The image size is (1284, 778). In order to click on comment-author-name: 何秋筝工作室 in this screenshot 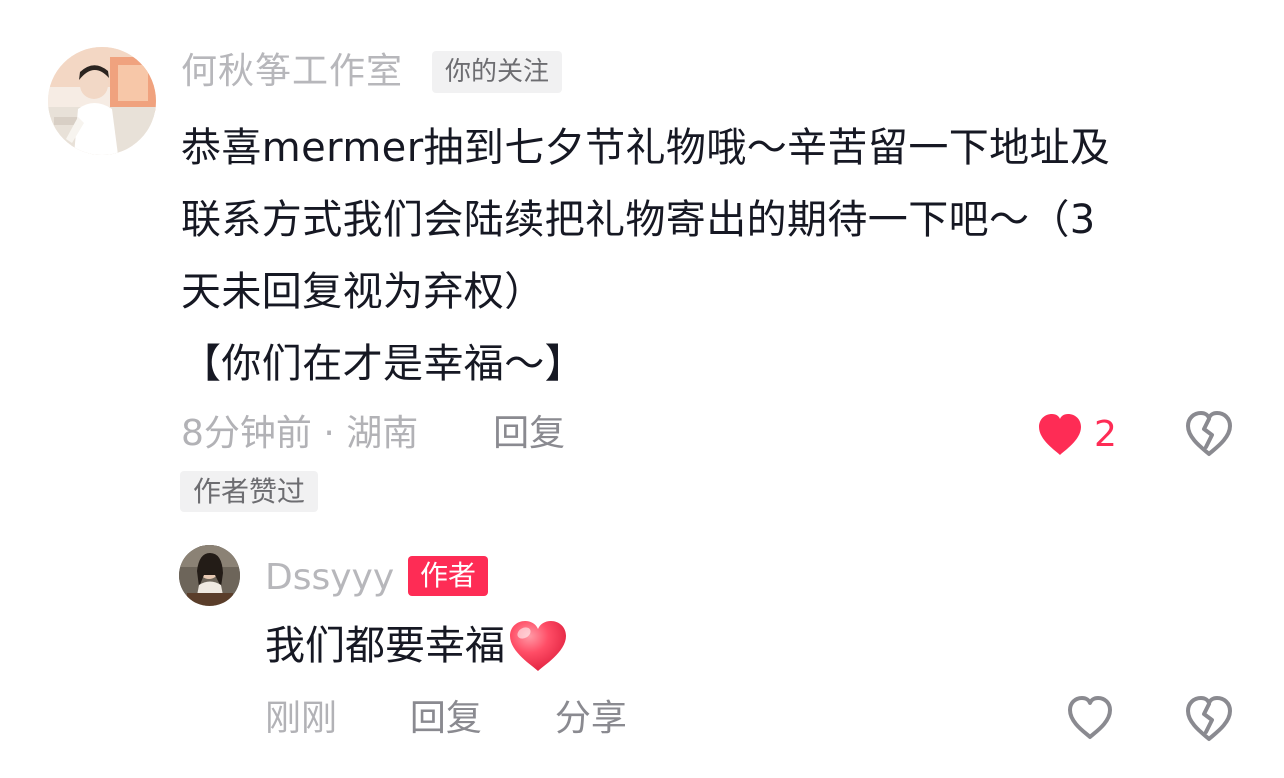, I will do `click(292, 72)`.